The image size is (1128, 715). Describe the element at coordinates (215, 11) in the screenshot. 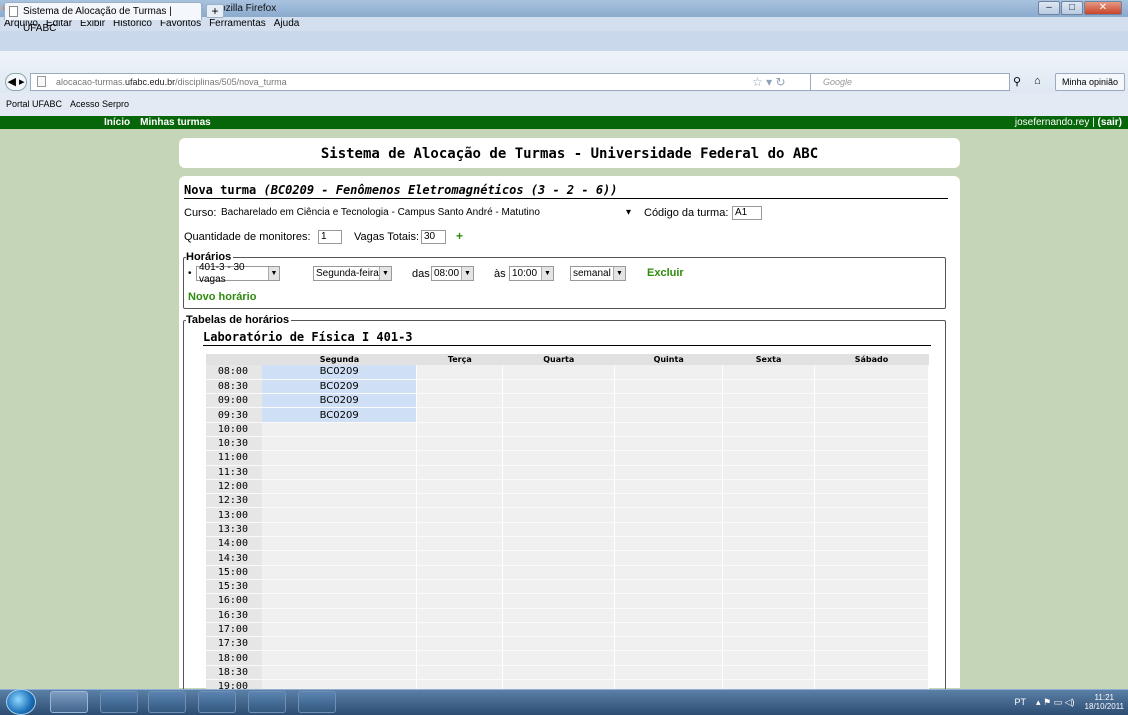

I see `new-tab-button: +` at that location.